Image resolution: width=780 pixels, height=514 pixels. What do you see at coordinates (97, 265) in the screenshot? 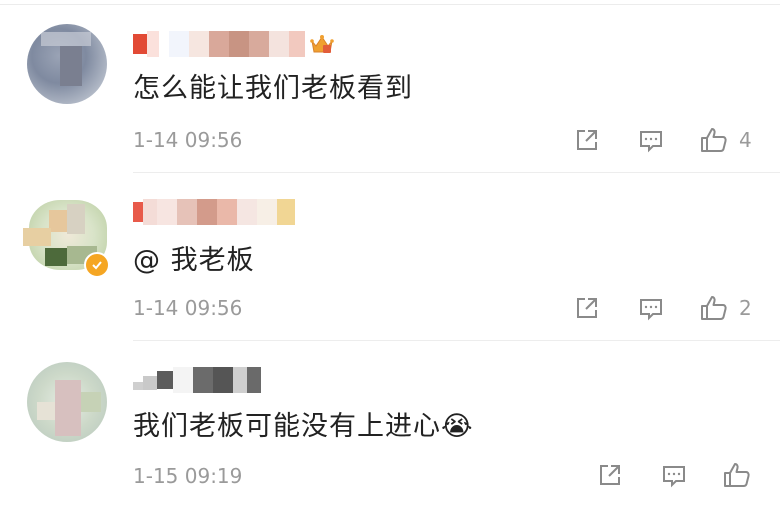
I see `verified-badge-icon` at bounding box center [97, 265].